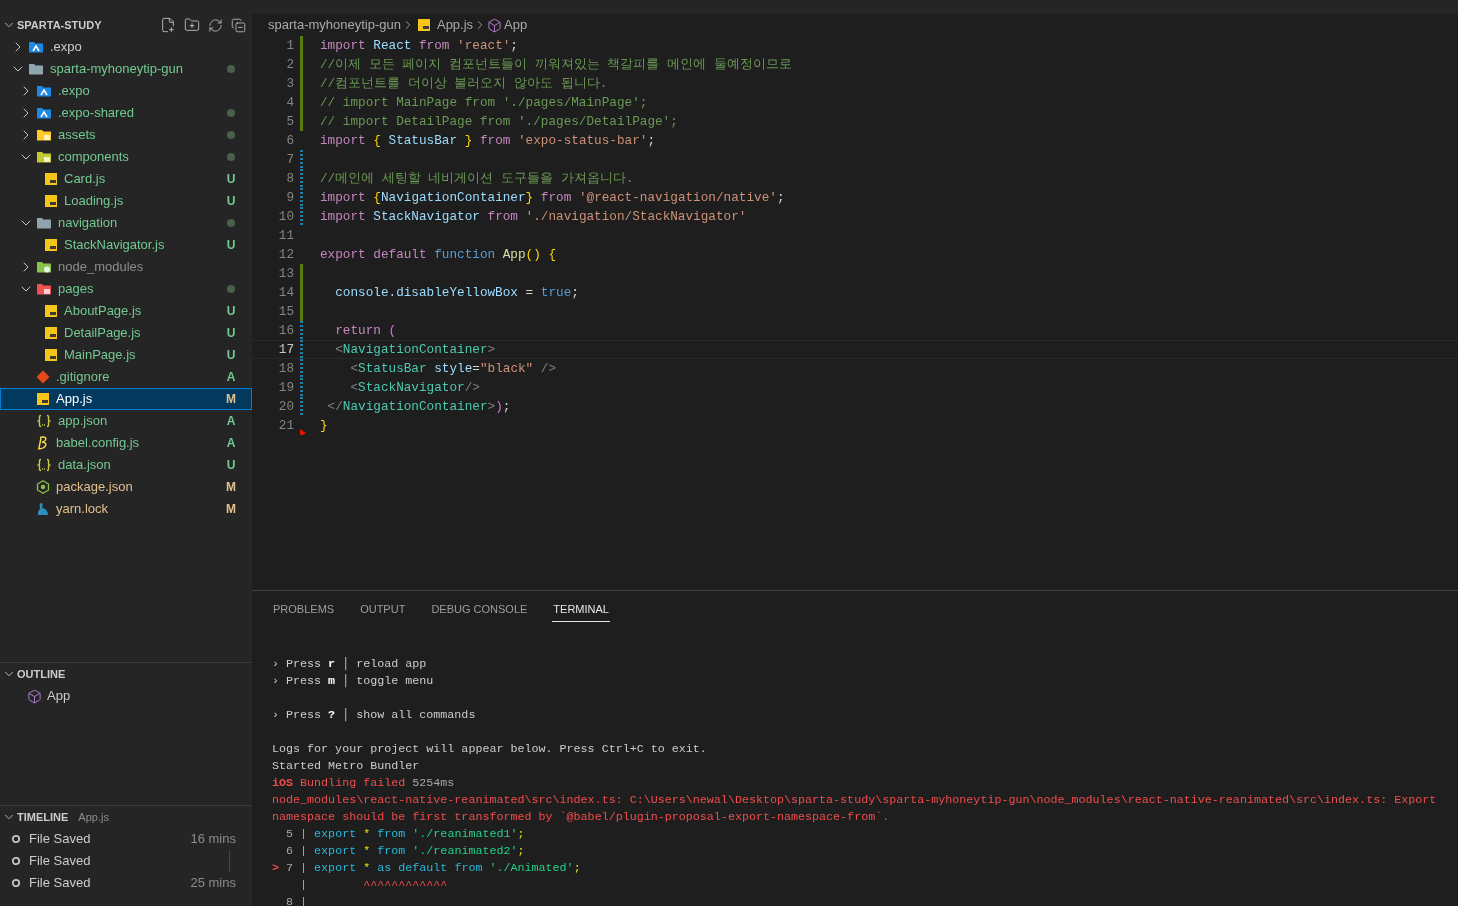 This screenshot has width=1458, height=906. Describe the element at coordinates (126, 113) in the screenshot. I see `file-tree-item: .expo-shared` at that location.